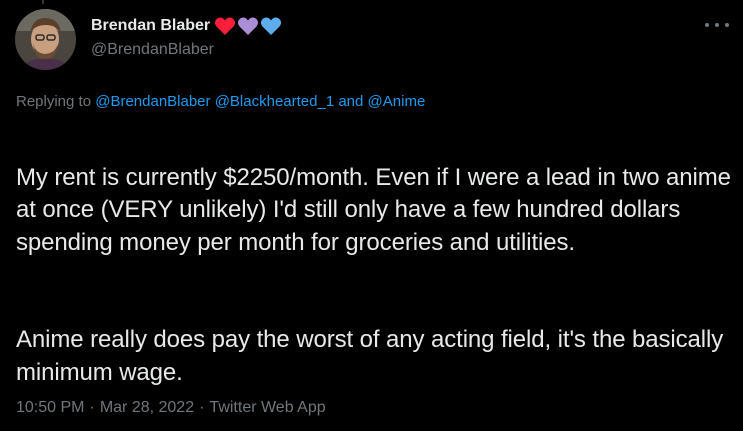 The image size is (743, 431). Describe the element at coordinates (350, 101) in the screenshot. I see `and-others-link: and` at that location.